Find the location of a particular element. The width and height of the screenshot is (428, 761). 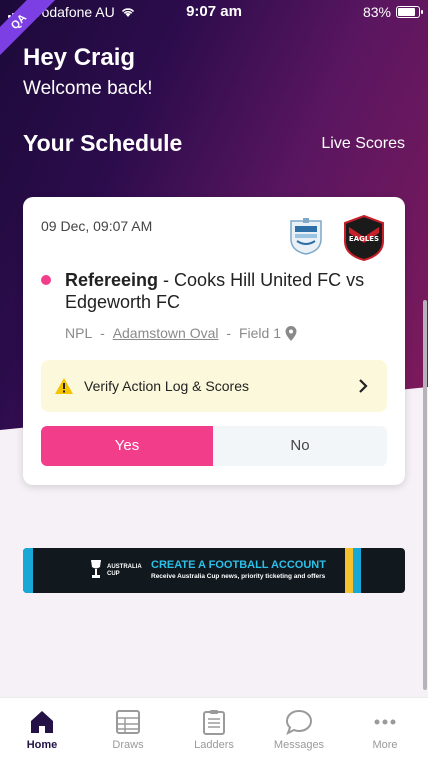

more-icon is located at coordinates (385, 722).